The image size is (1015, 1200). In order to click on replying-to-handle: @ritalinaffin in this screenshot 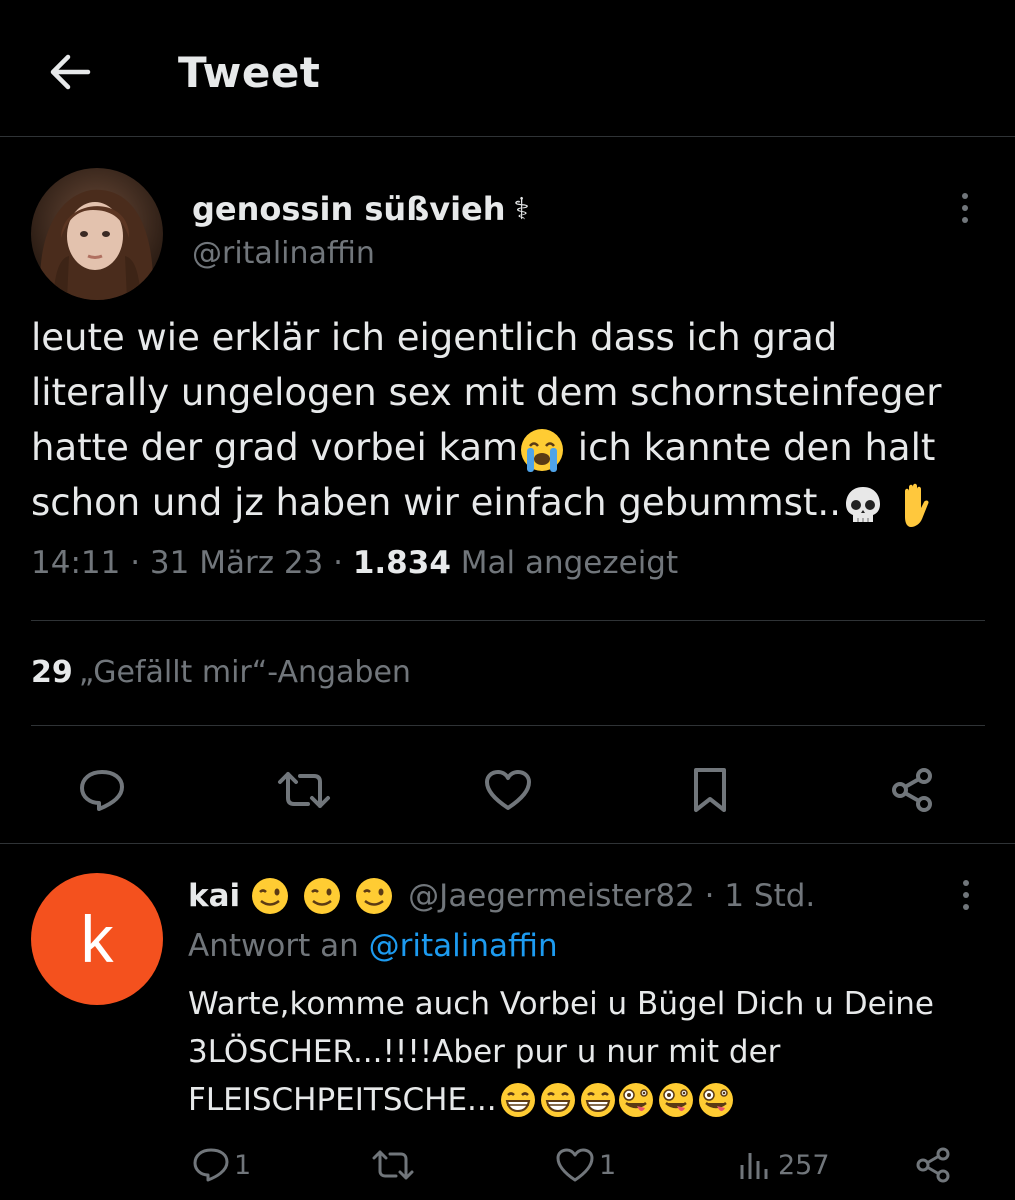, I will do `click(463, 946)`.